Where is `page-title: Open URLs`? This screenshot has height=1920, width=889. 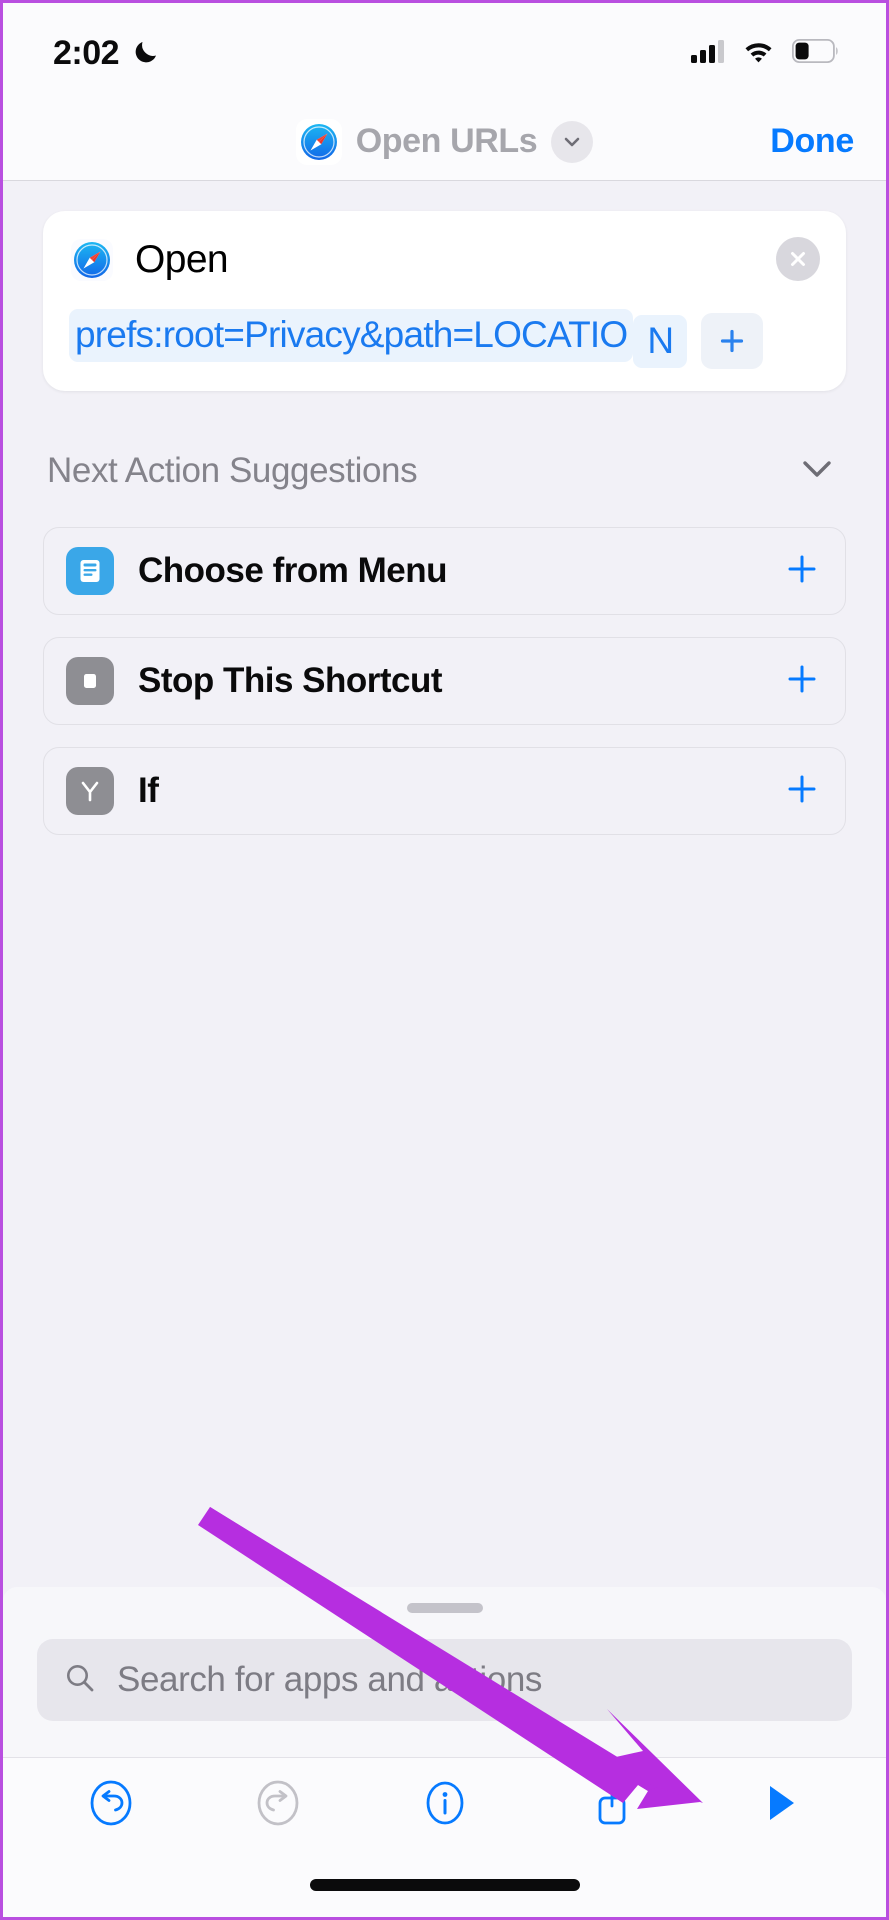 page-title: Open URLs is located at coordinates (446, 141).